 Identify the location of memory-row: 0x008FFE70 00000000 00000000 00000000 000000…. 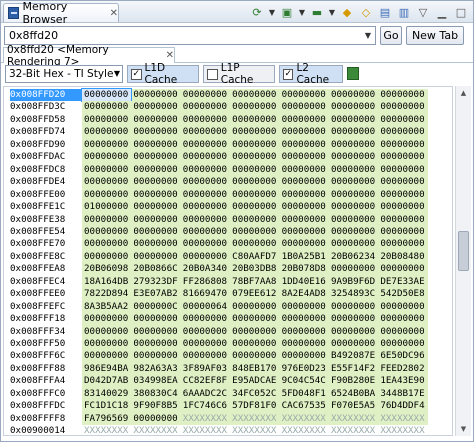
(228, 244).